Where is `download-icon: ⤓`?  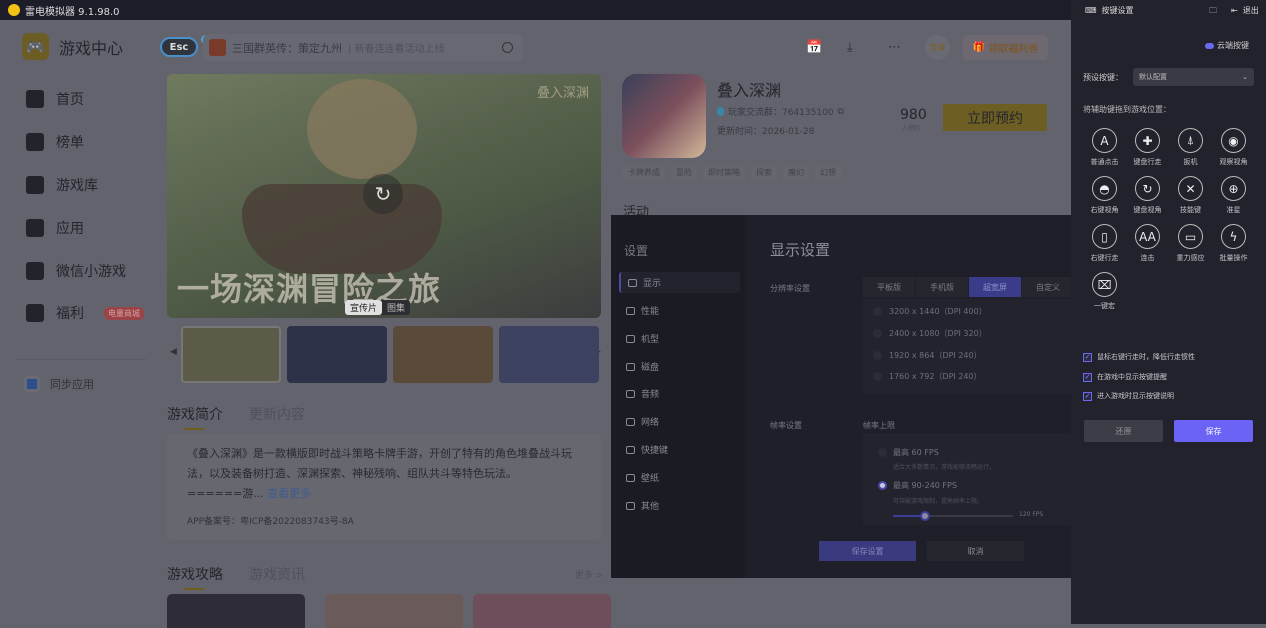
download-icon: ⤓ is located at coordinates (850, 47).